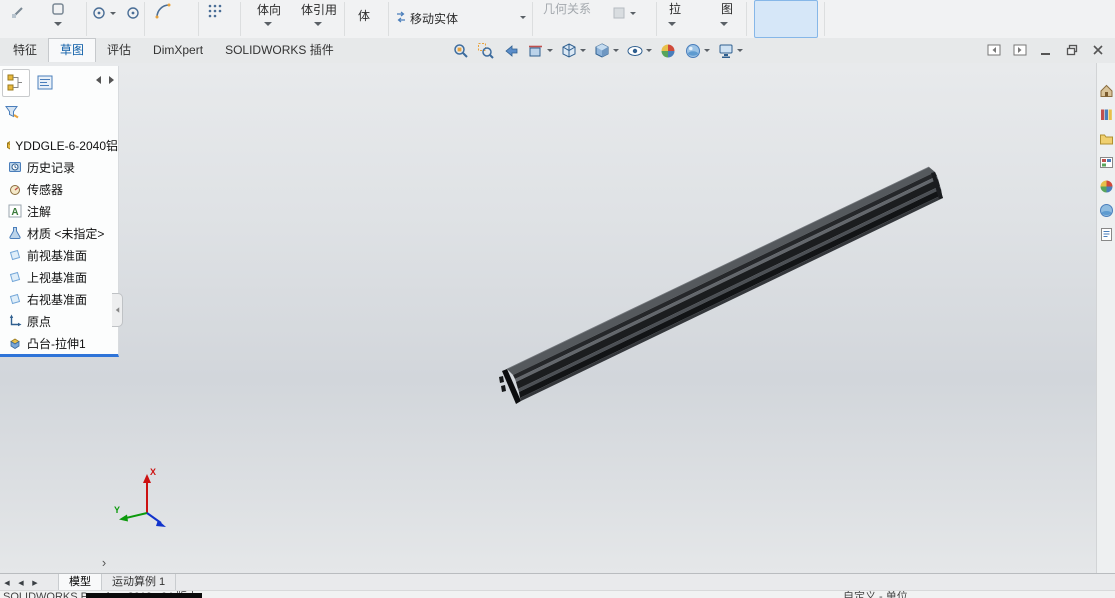 The height and width of the screenshot is (598, 1115). I want to click on panel-tab-scroll, so click(105, 80).